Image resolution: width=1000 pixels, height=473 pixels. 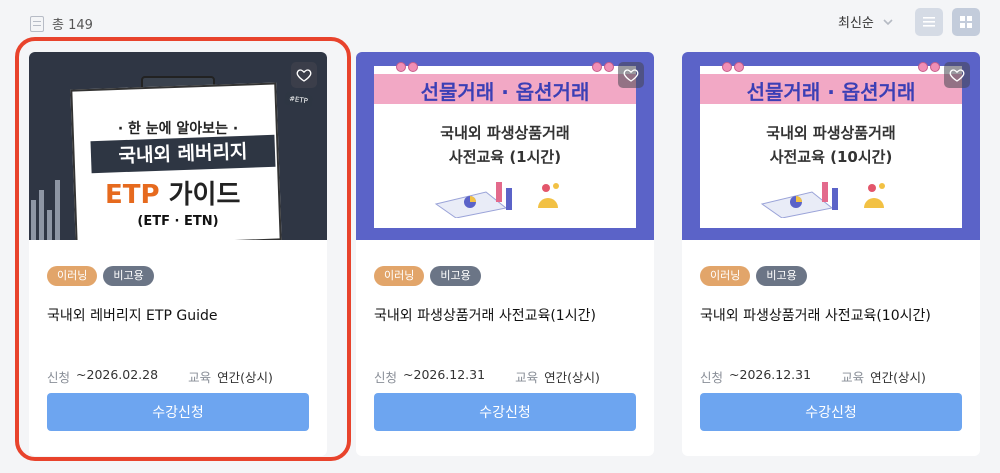 I want to click on chevron-down-icon, so click(x=888, y=21).